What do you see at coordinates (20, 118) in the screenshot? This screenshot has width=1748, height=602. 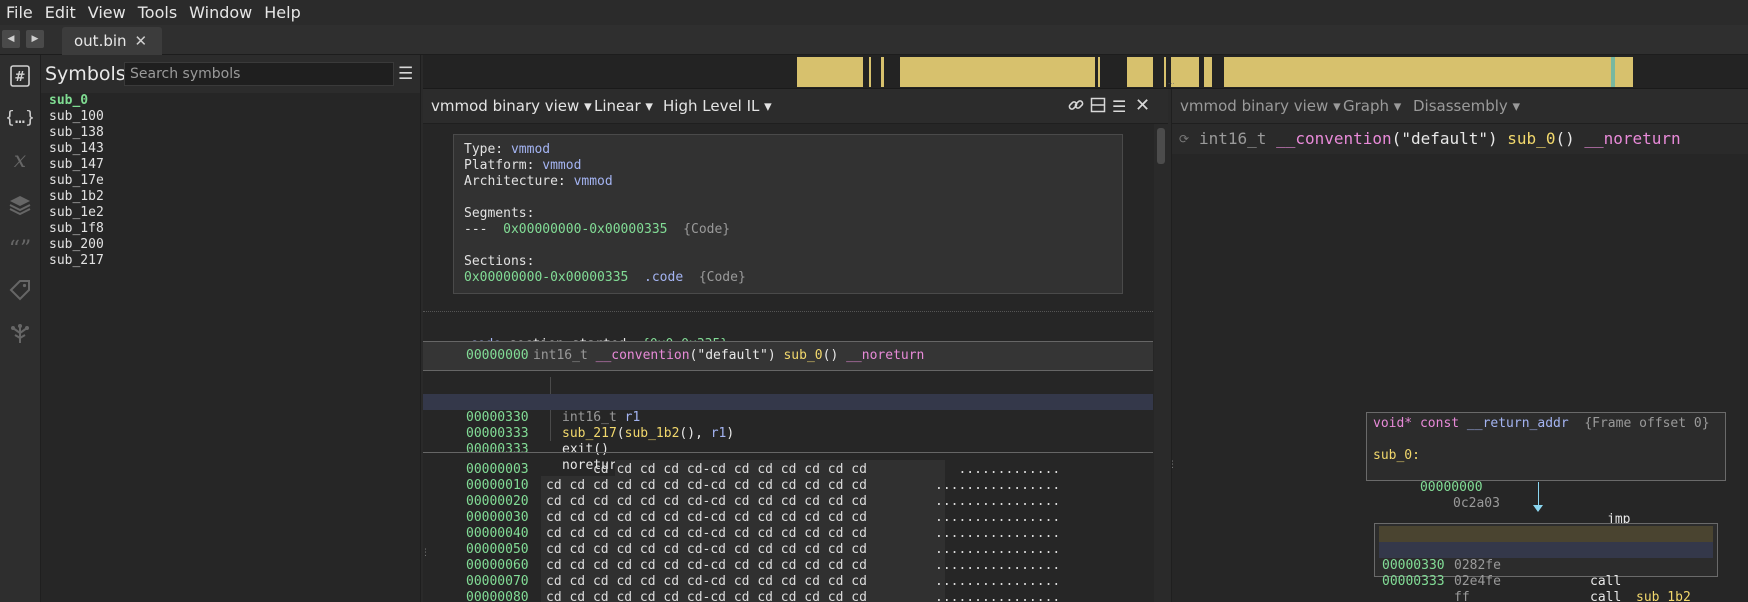 I see `braces-icon: {…}` at bounding box center [20, 118].